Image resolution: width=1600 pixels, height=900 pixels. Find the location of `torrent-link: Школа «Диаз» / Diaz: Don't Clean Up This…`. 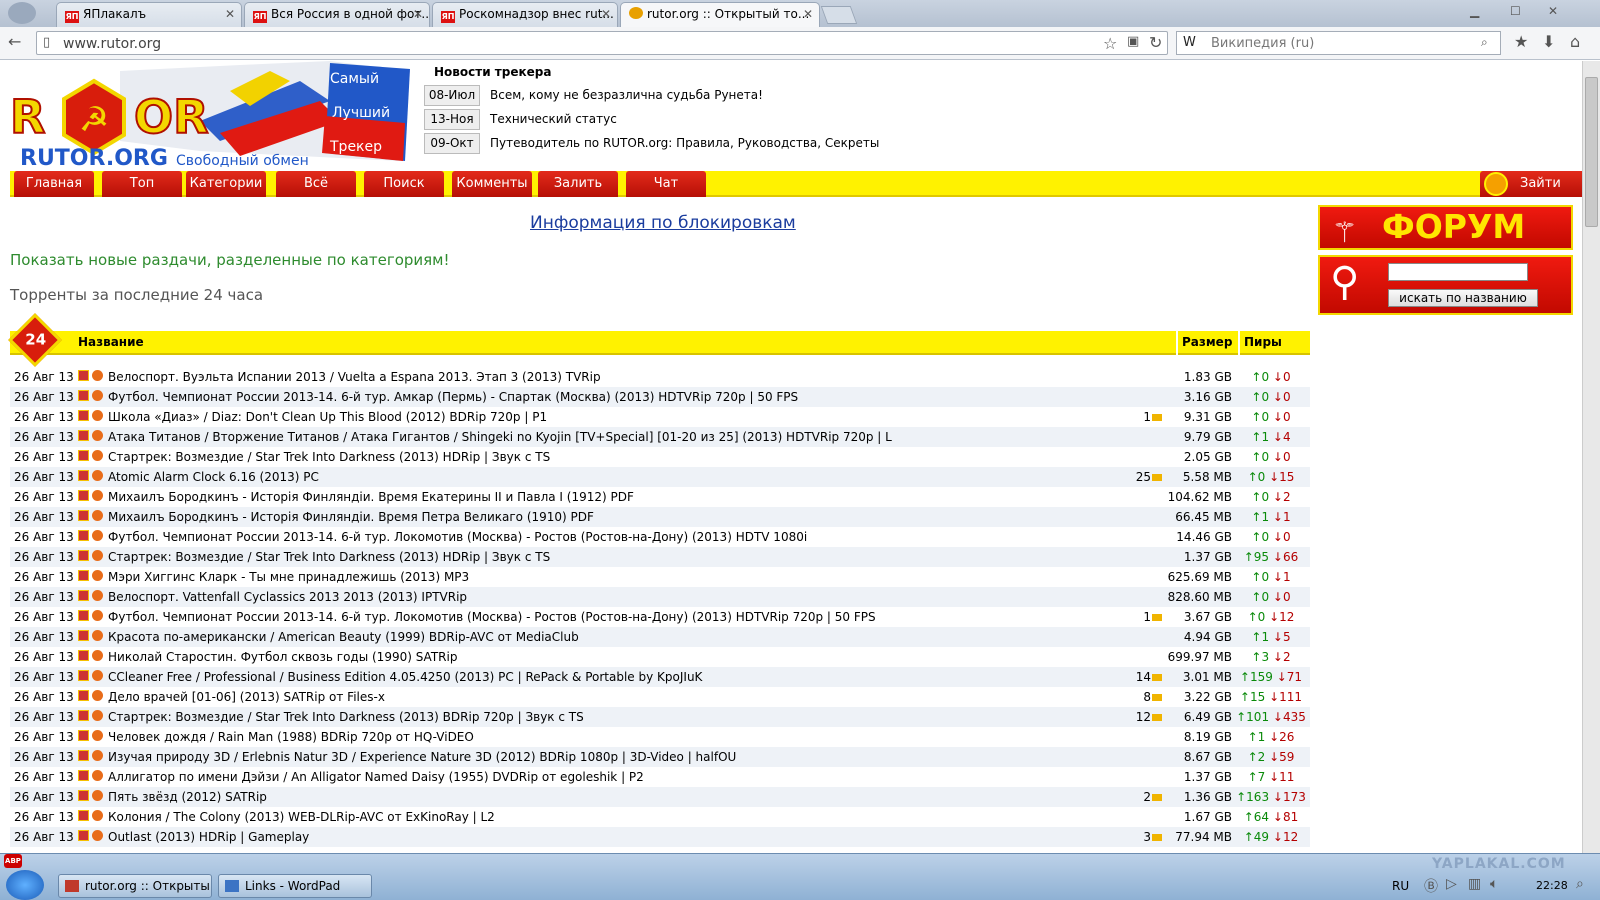

torrent-link: Школа «Диаз» / Diaz: Don't Clean Up This… is located at coordinates (327, 417).